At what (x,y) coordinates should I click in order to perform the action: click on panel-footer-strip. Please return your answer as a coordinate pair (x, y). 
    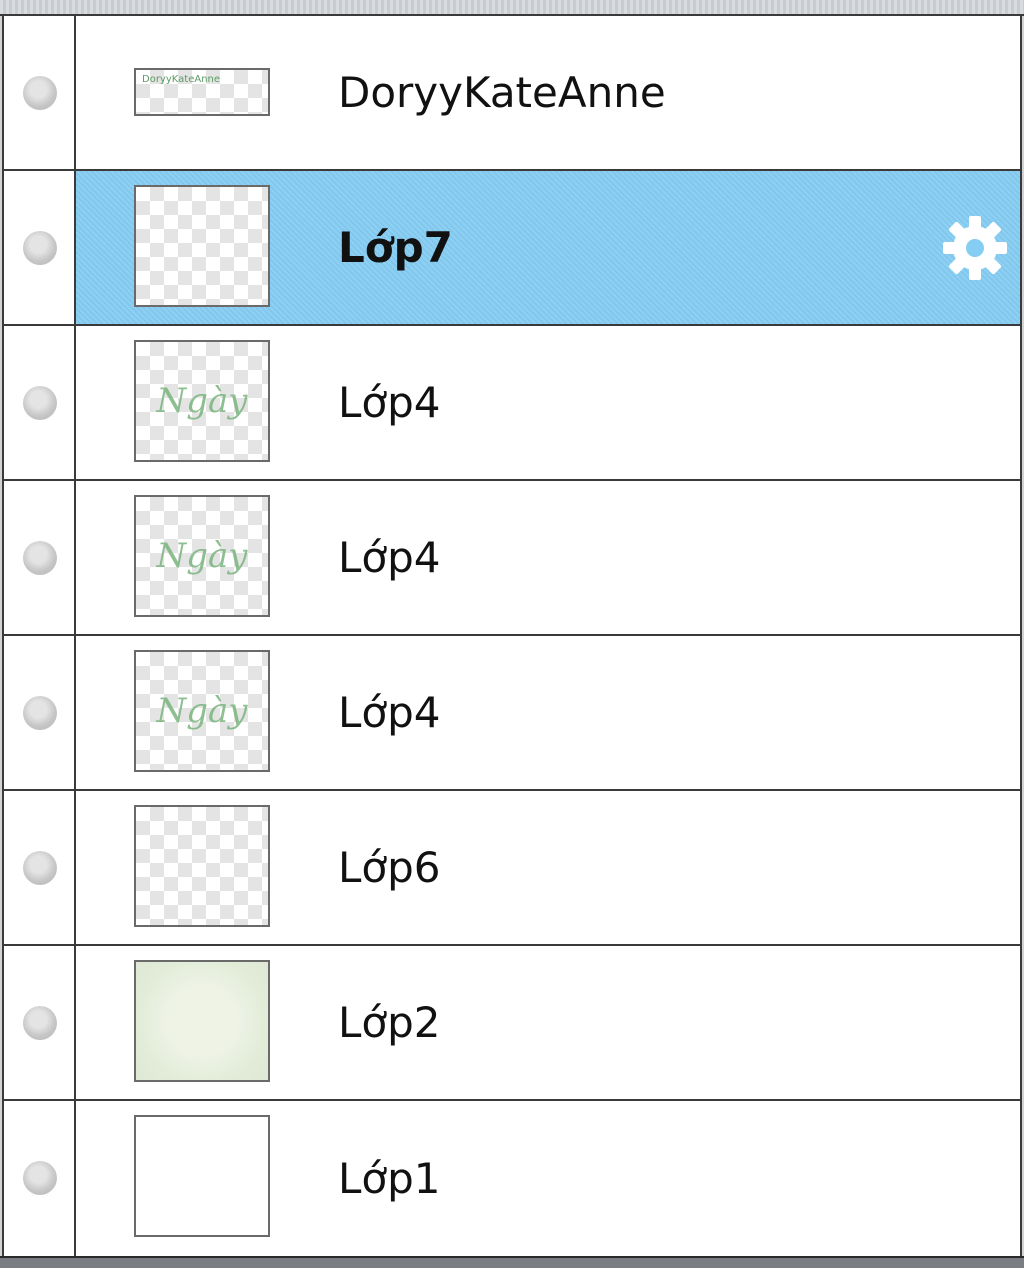
    Looking at the image, I should click on (512, 1262).